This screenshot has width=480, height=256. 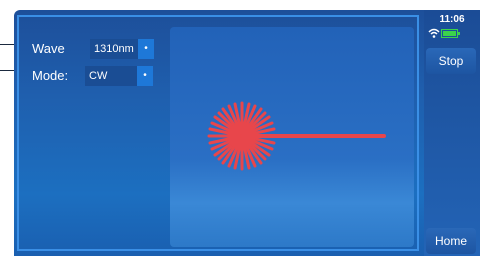 I want to click on home-button: Home, so click(x=451, y=241).